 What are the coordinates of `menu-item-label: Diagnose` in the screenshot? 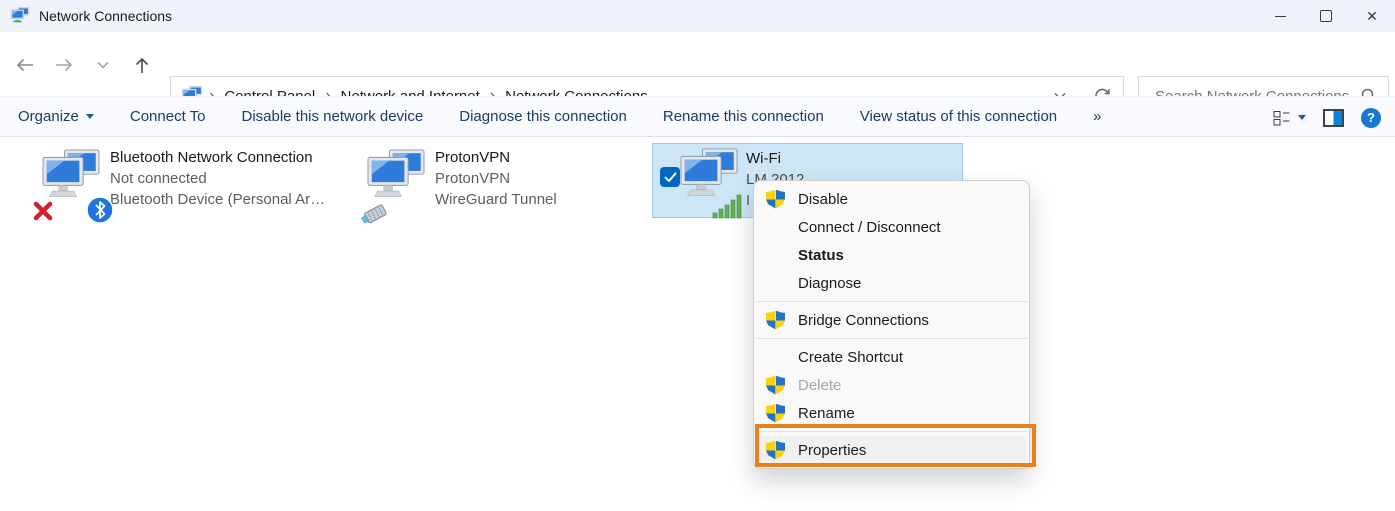 It's located at (830, 283).